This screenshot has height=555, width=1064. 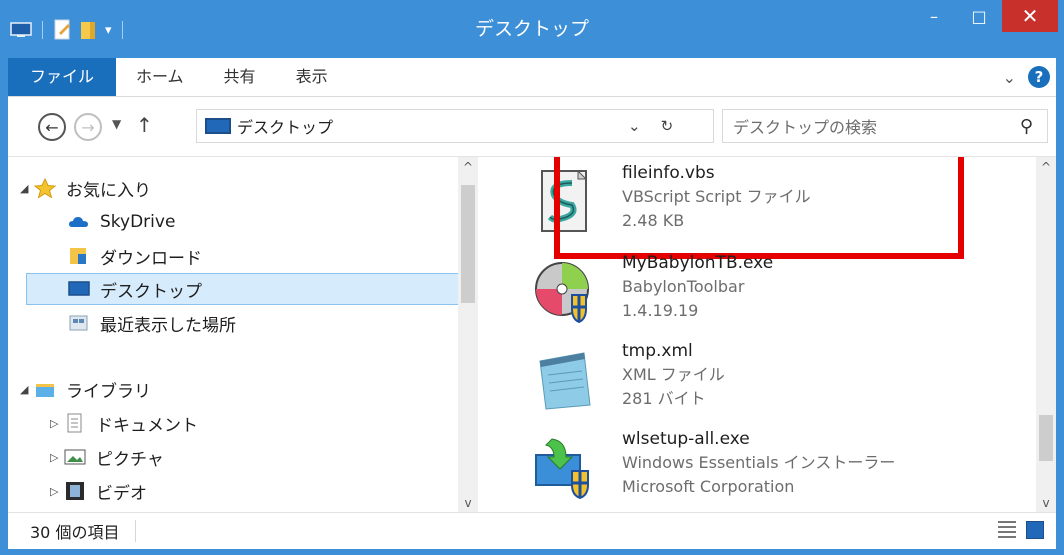 I want to click on file-size: 281 バイト, so click(x=664, y=398).